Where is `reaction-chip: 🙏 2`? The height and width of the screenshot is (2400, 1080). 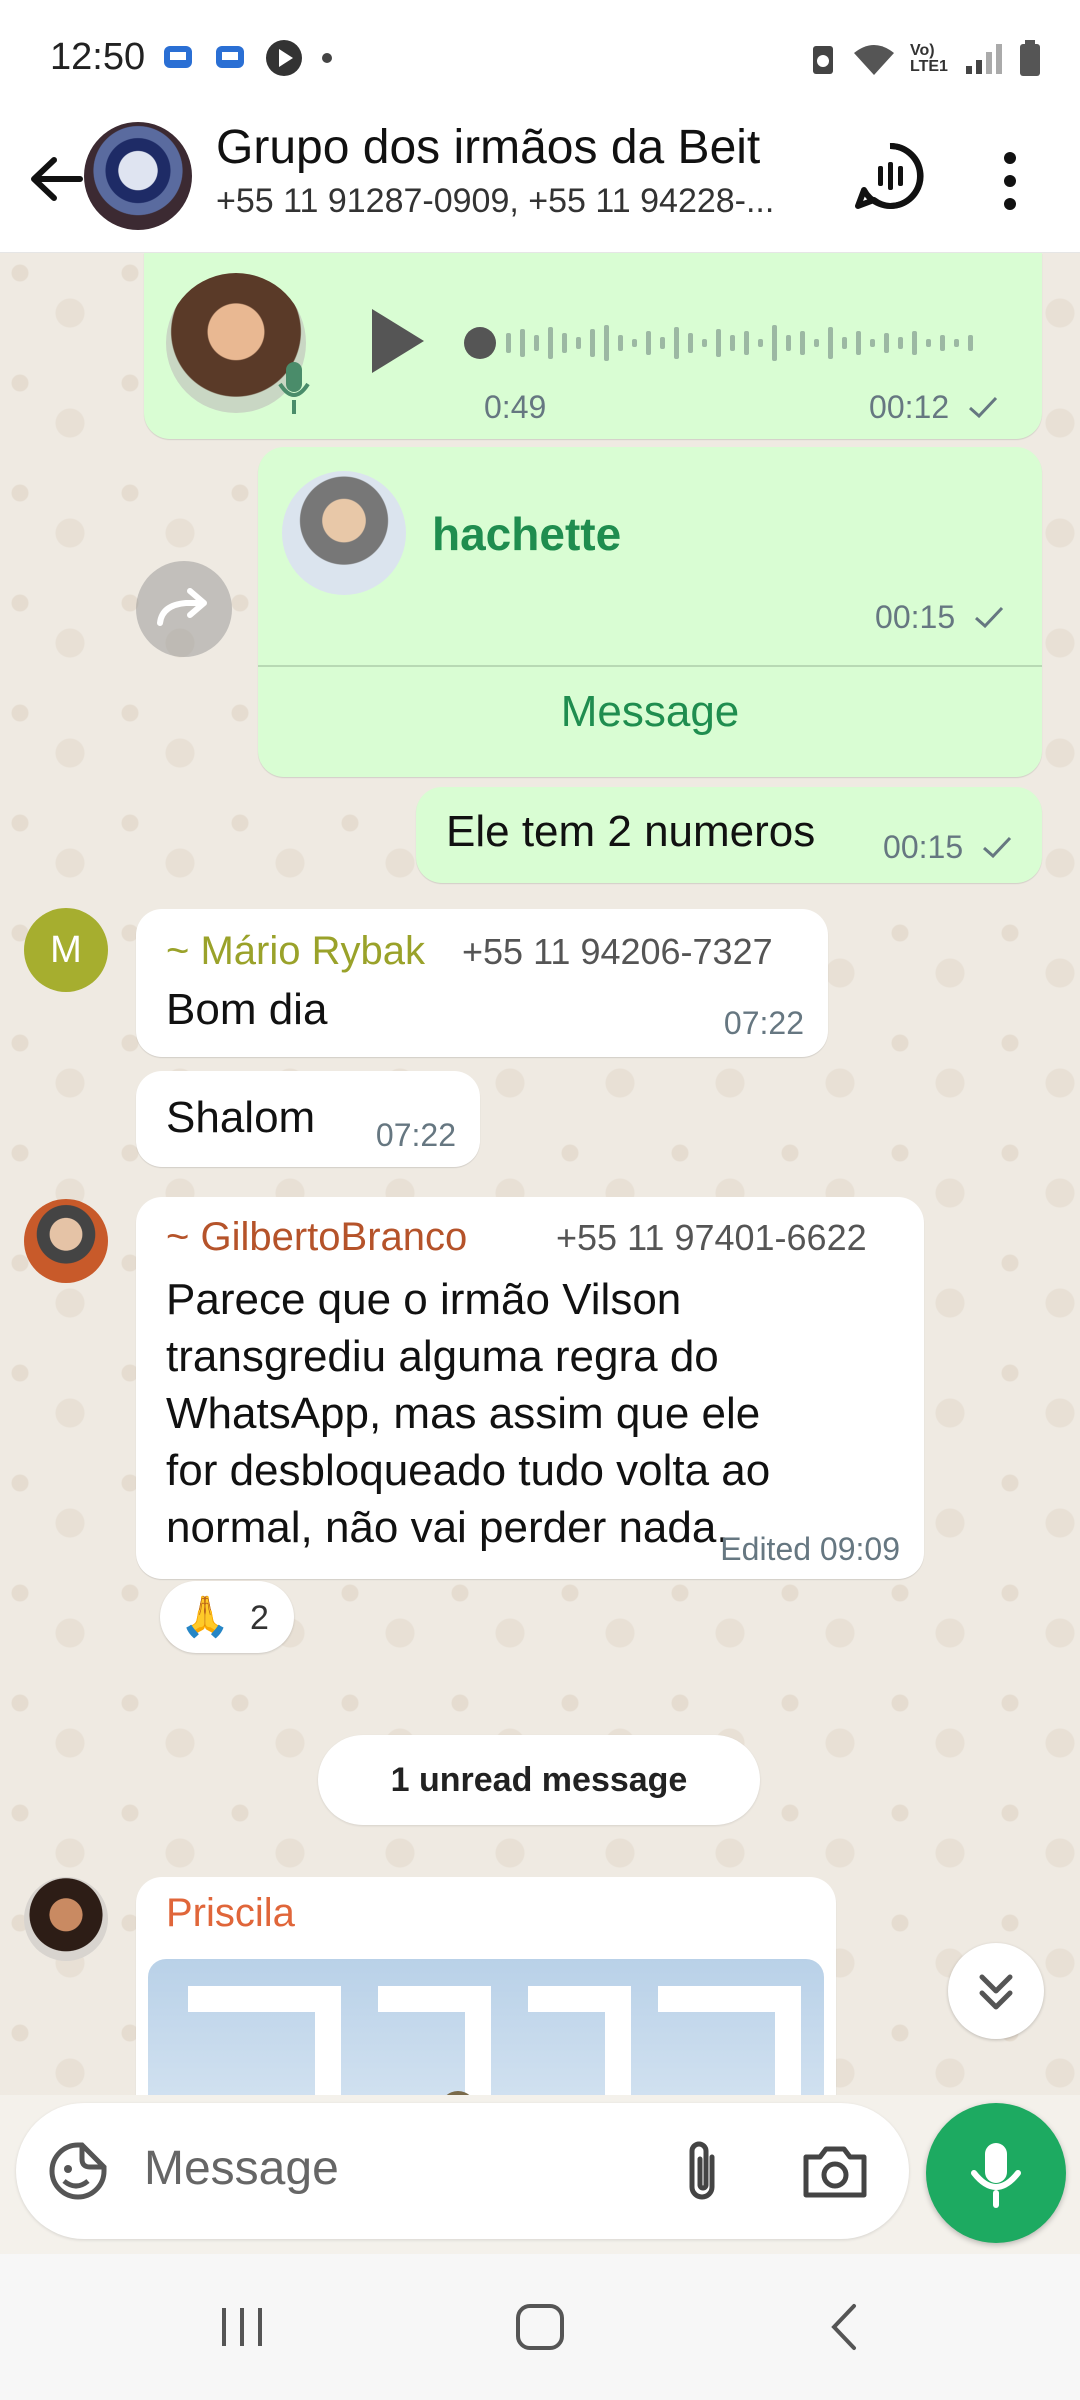 reaction-chip: 🙏 2 is located at coordinates (227, 1617).